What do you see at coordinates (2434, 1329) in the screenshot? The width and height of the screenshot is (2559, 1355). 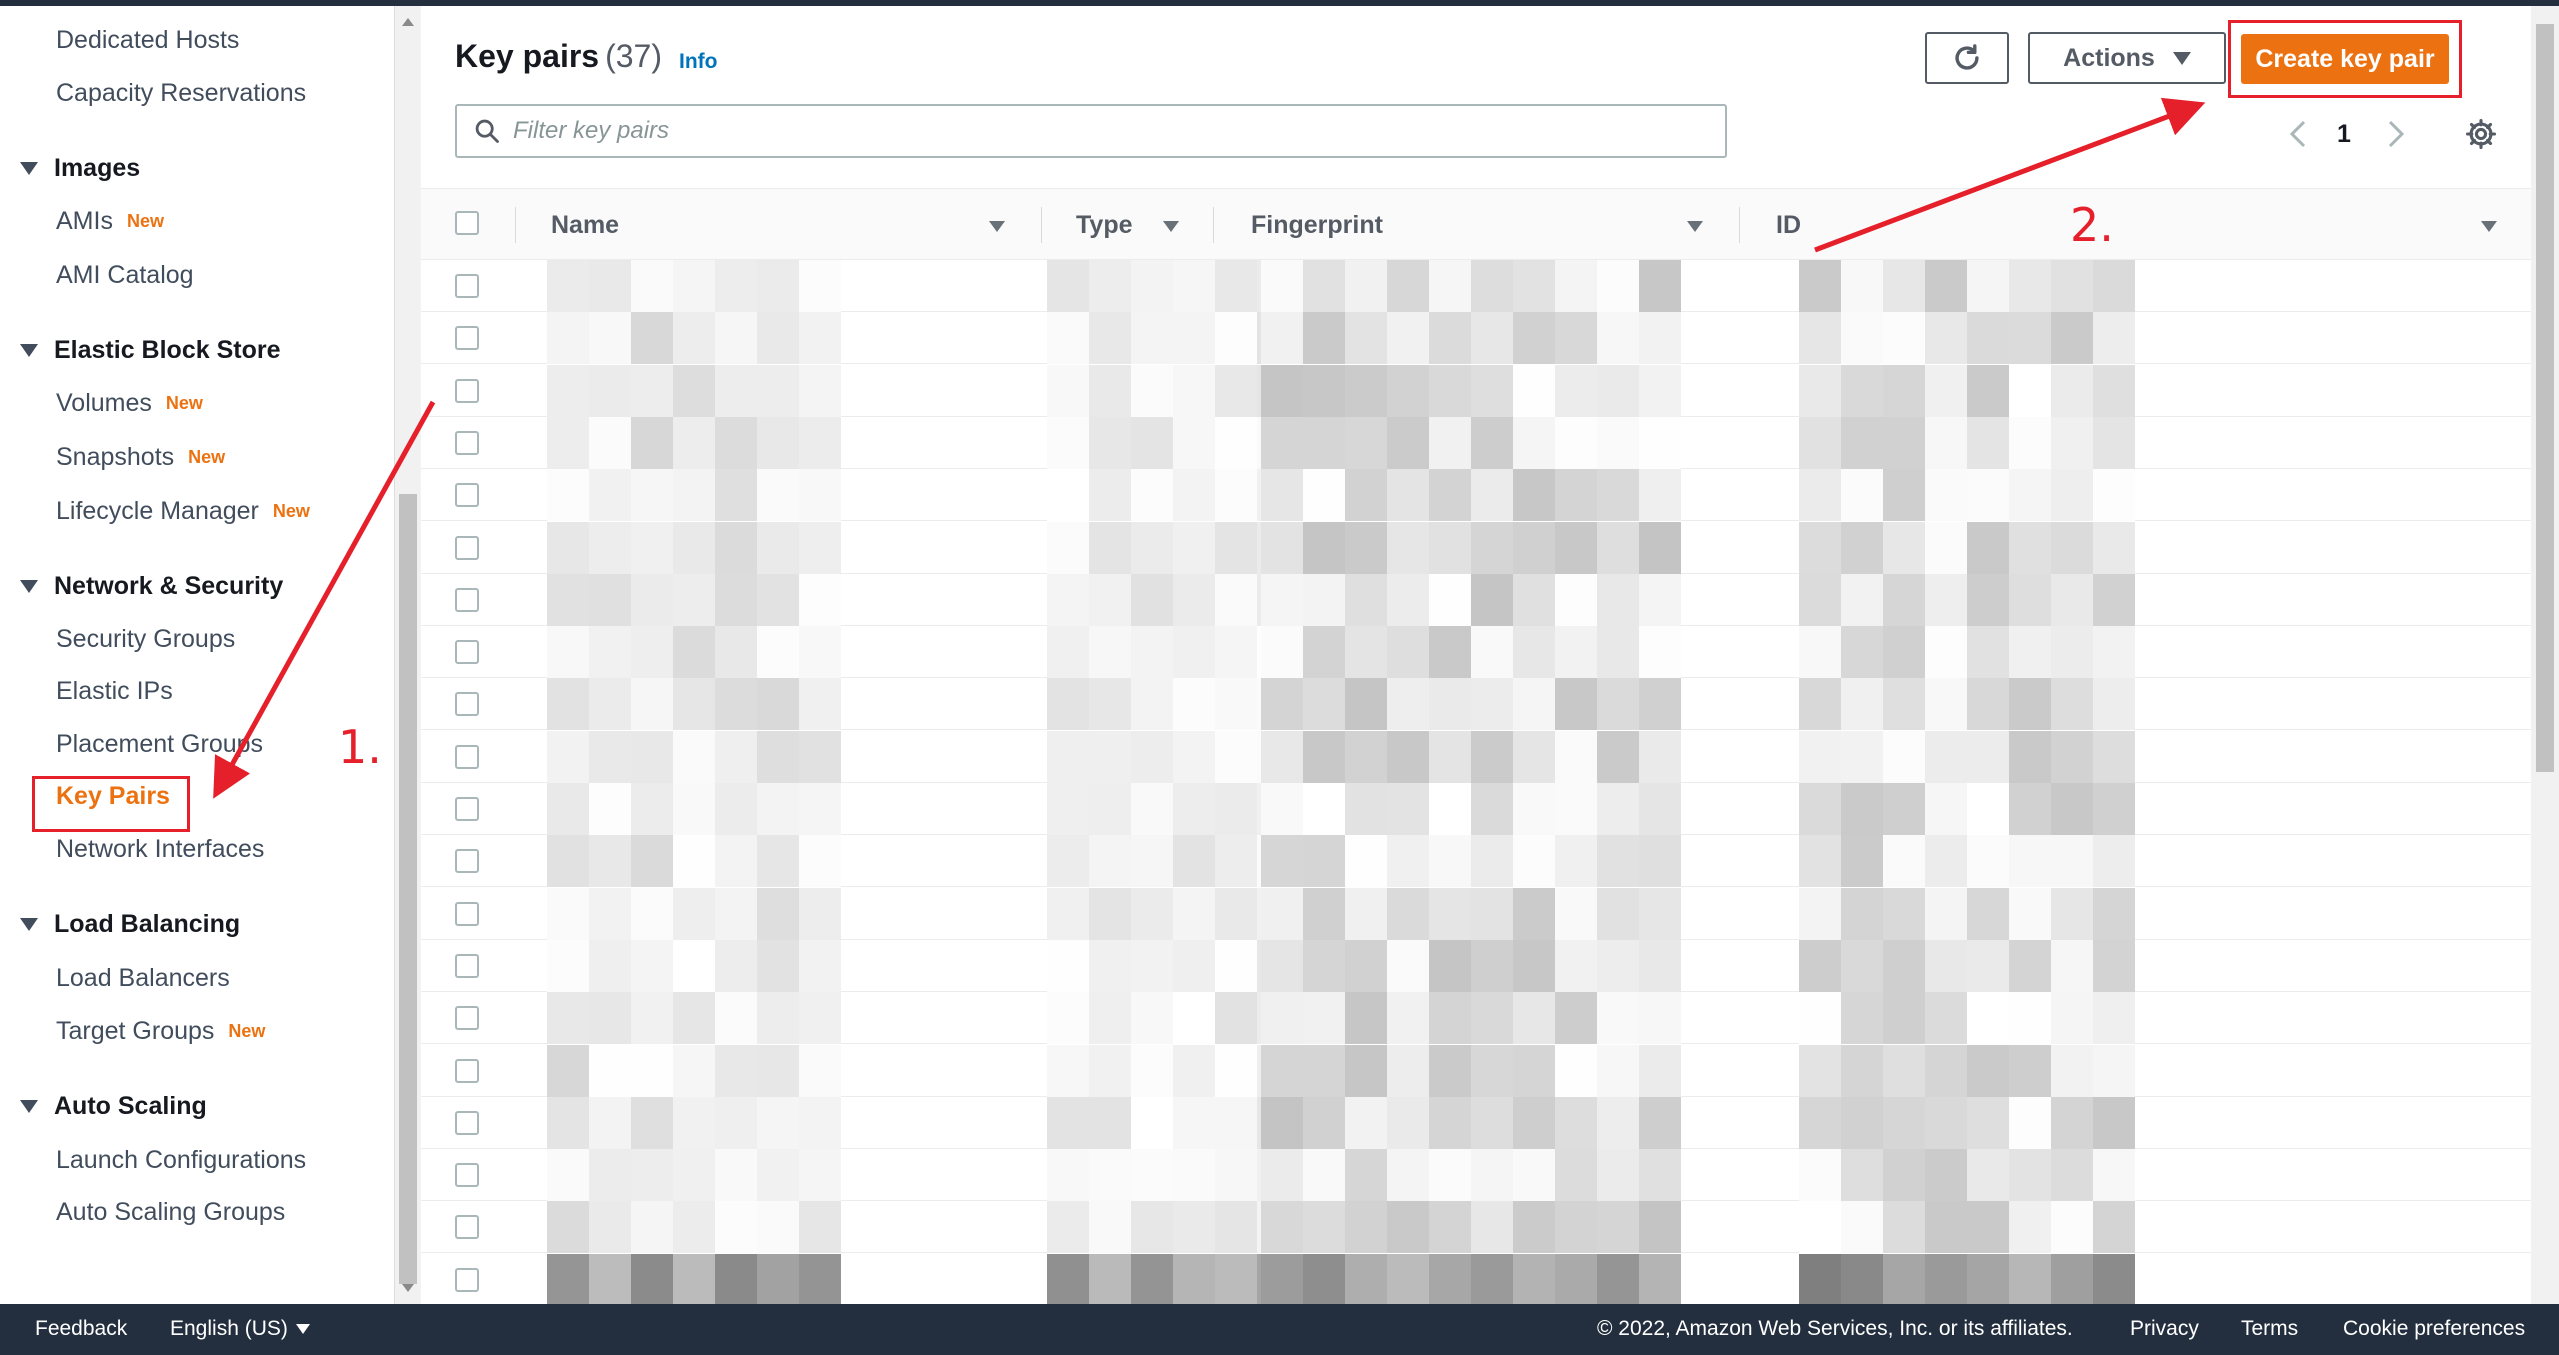 I see `cookie-preferences-link: Cookie preferences` at bounding box center [2434, 1329].